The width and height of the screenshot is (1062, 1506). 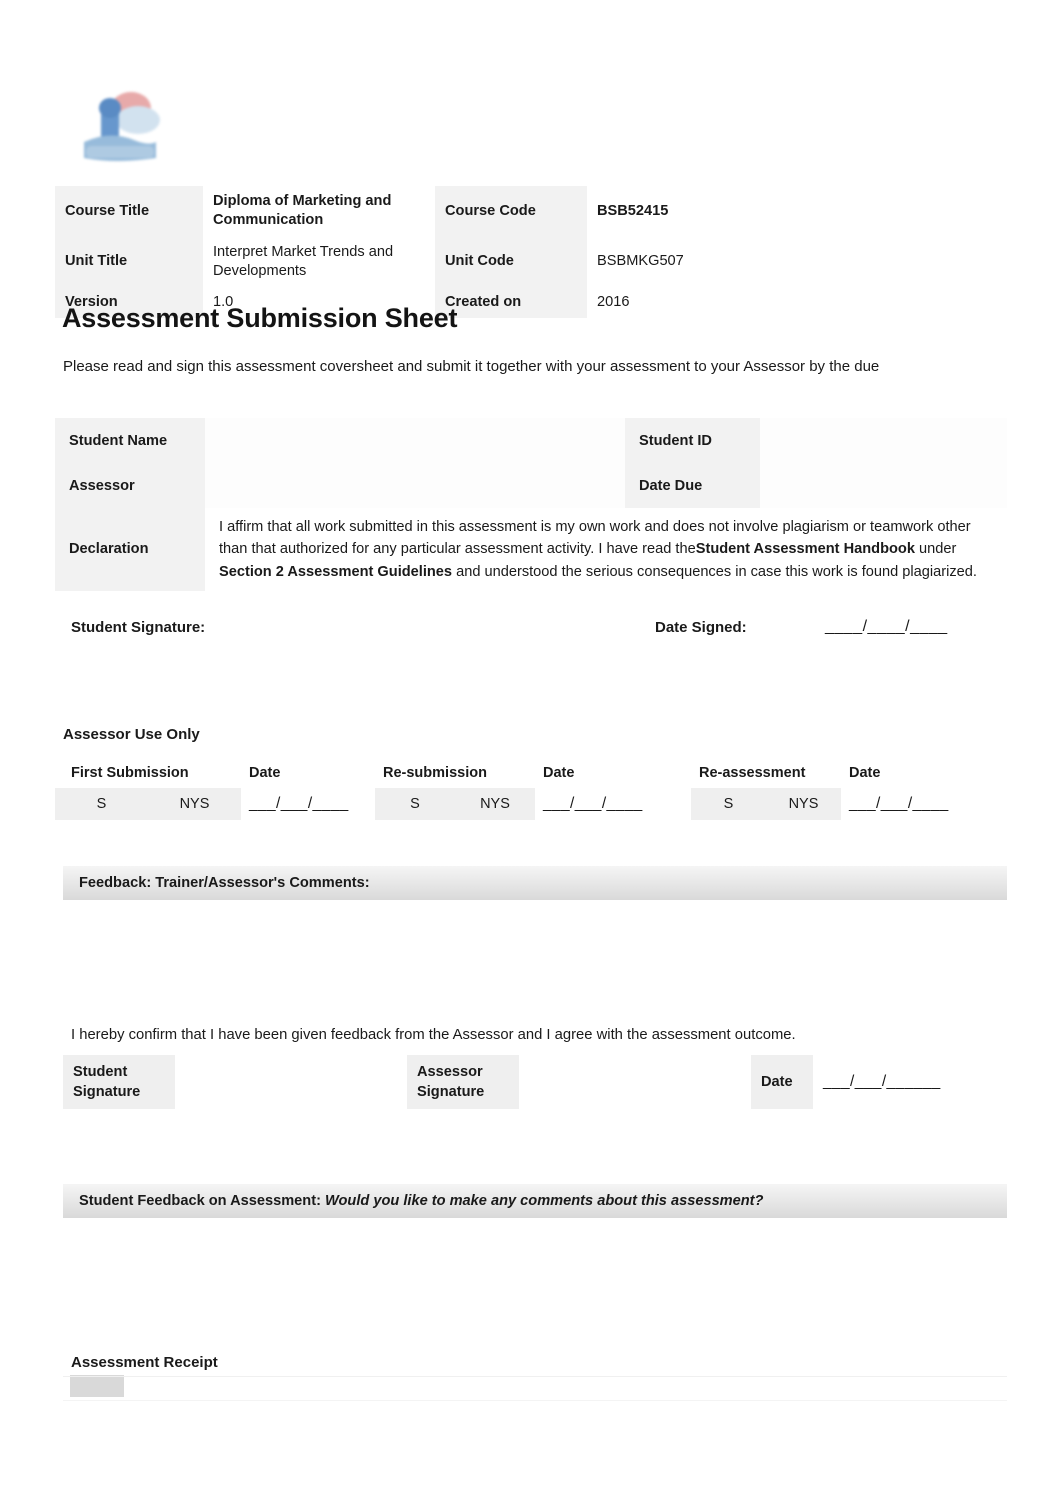 I want to click on assessment-receipt-heading: Assessment Receipt, so click(x=144, y=1362).